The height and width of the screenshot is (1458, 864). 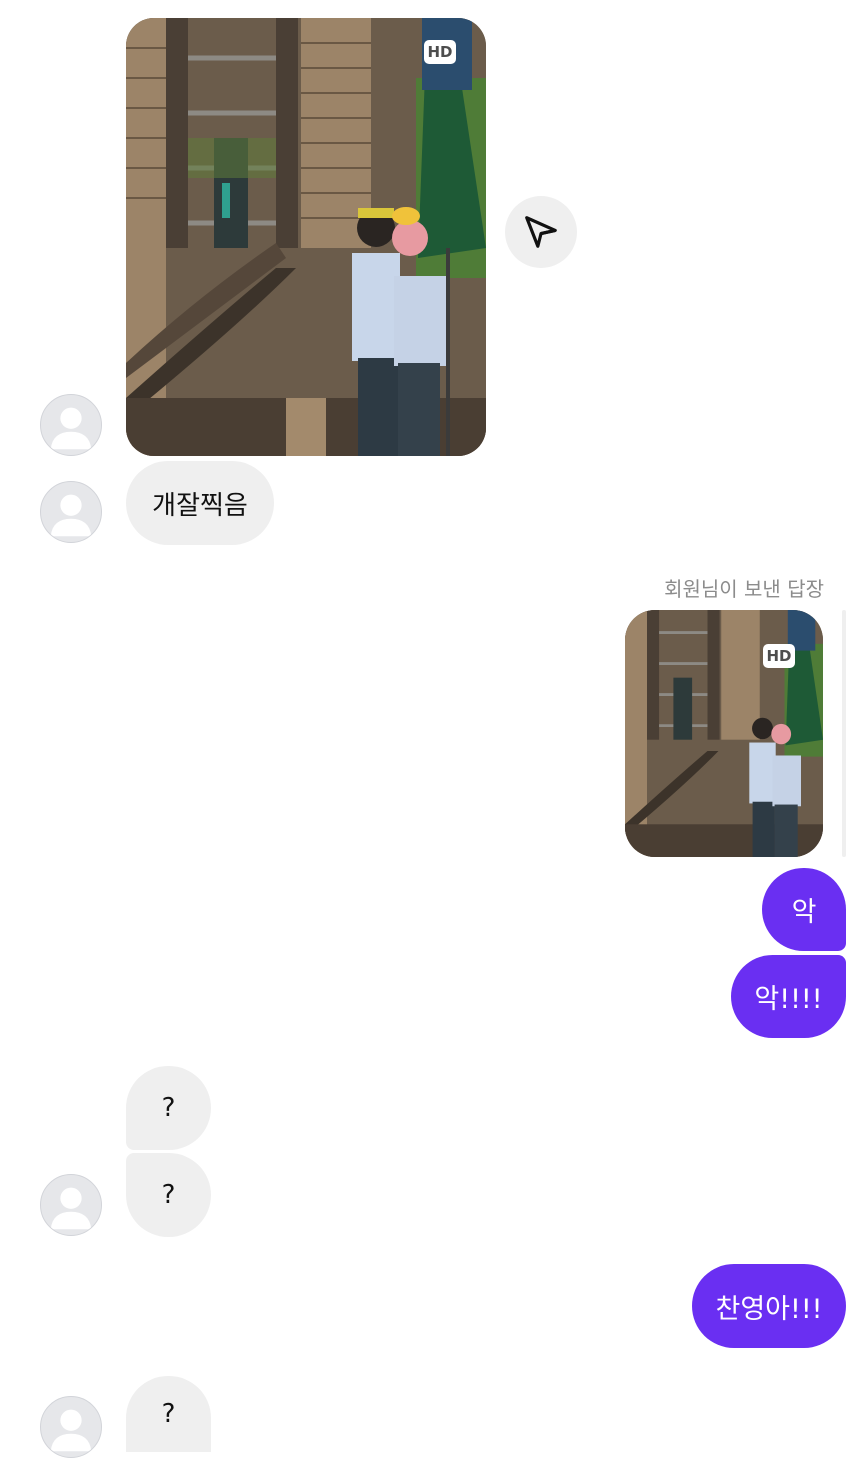 I want to click on outgoing-message: 악!!!!, so click(x=788, y=996).